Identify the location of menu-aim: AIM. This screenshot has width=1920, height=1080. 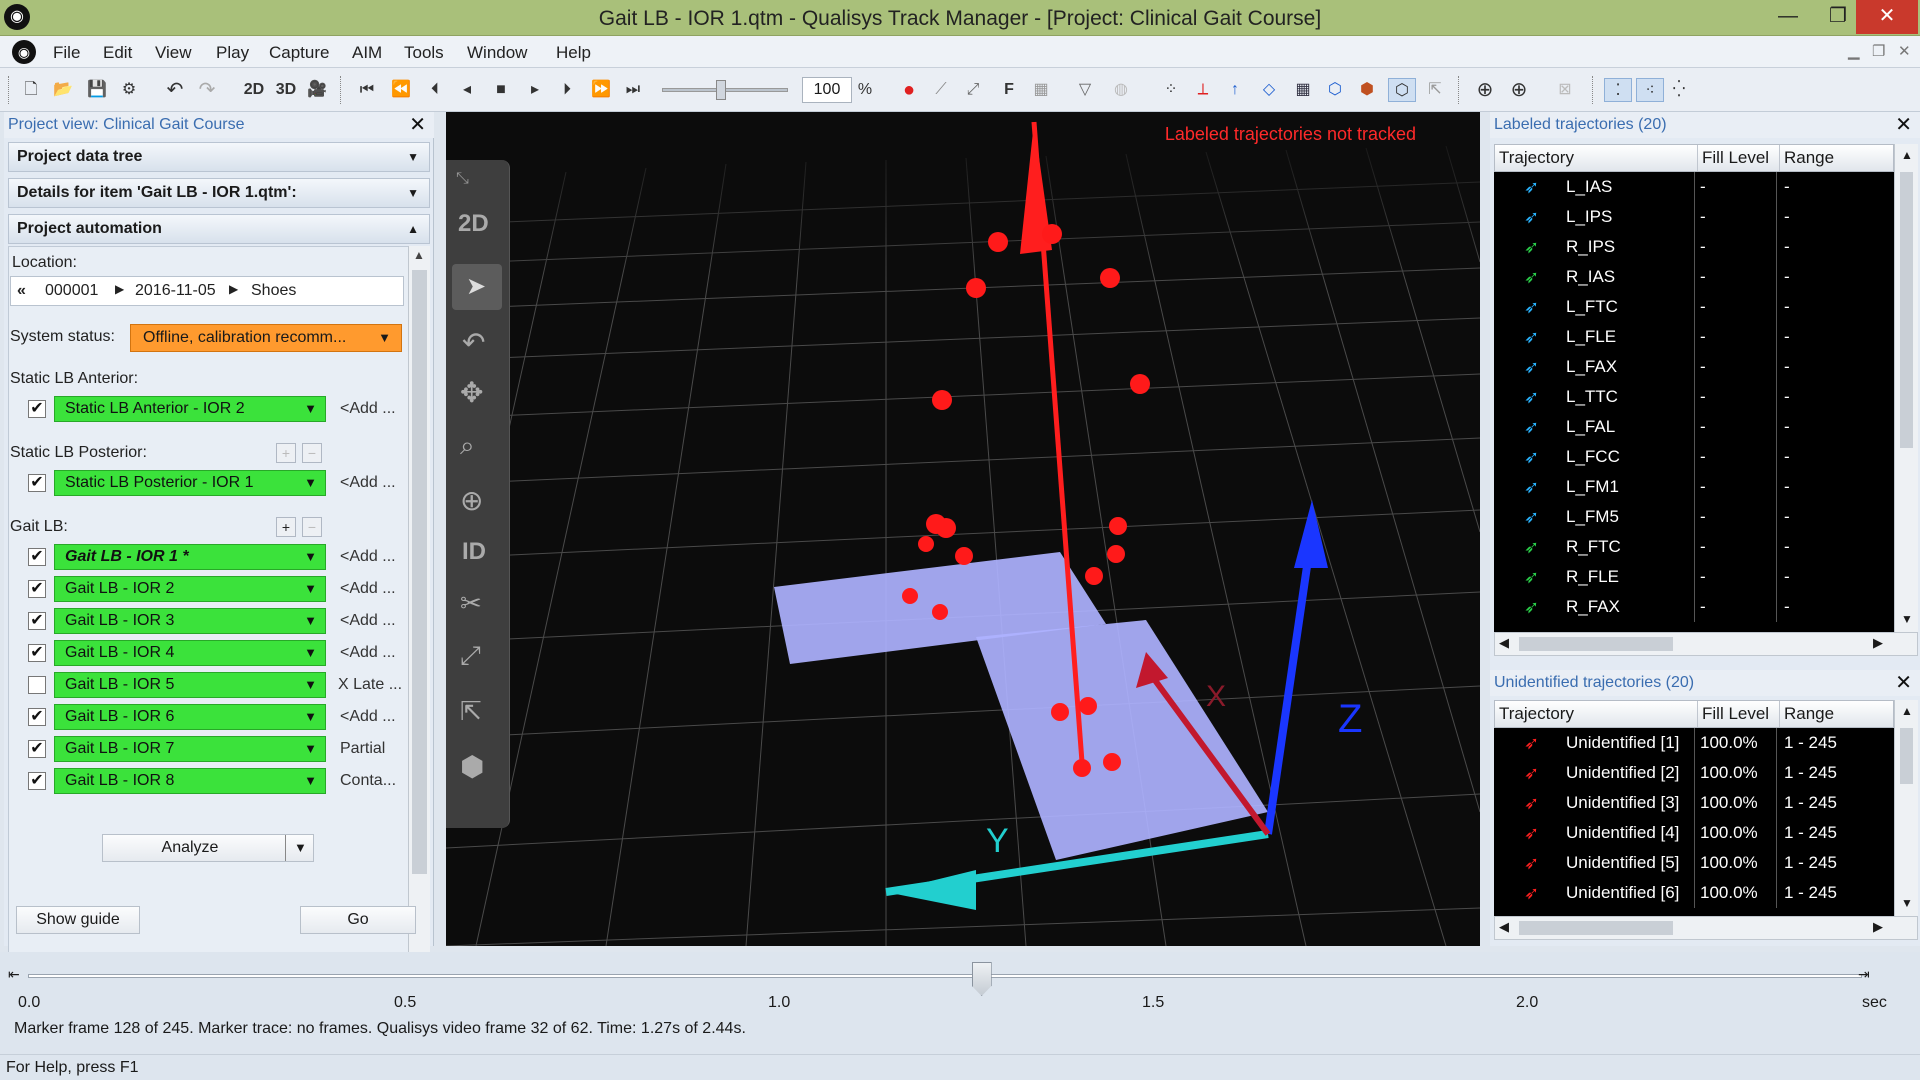
(367, 53).